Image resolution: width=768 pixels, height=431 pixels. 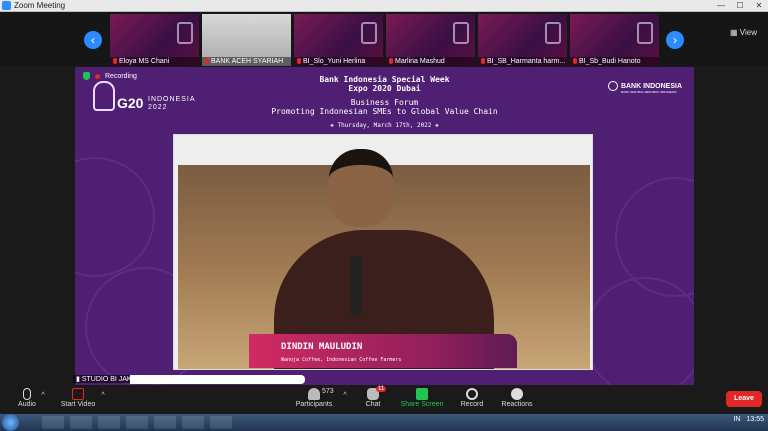 What do you see at coordinates (740, 6) in the screenshot?
I see `maximize-icon: ☐` at bounding box center [740, 6].